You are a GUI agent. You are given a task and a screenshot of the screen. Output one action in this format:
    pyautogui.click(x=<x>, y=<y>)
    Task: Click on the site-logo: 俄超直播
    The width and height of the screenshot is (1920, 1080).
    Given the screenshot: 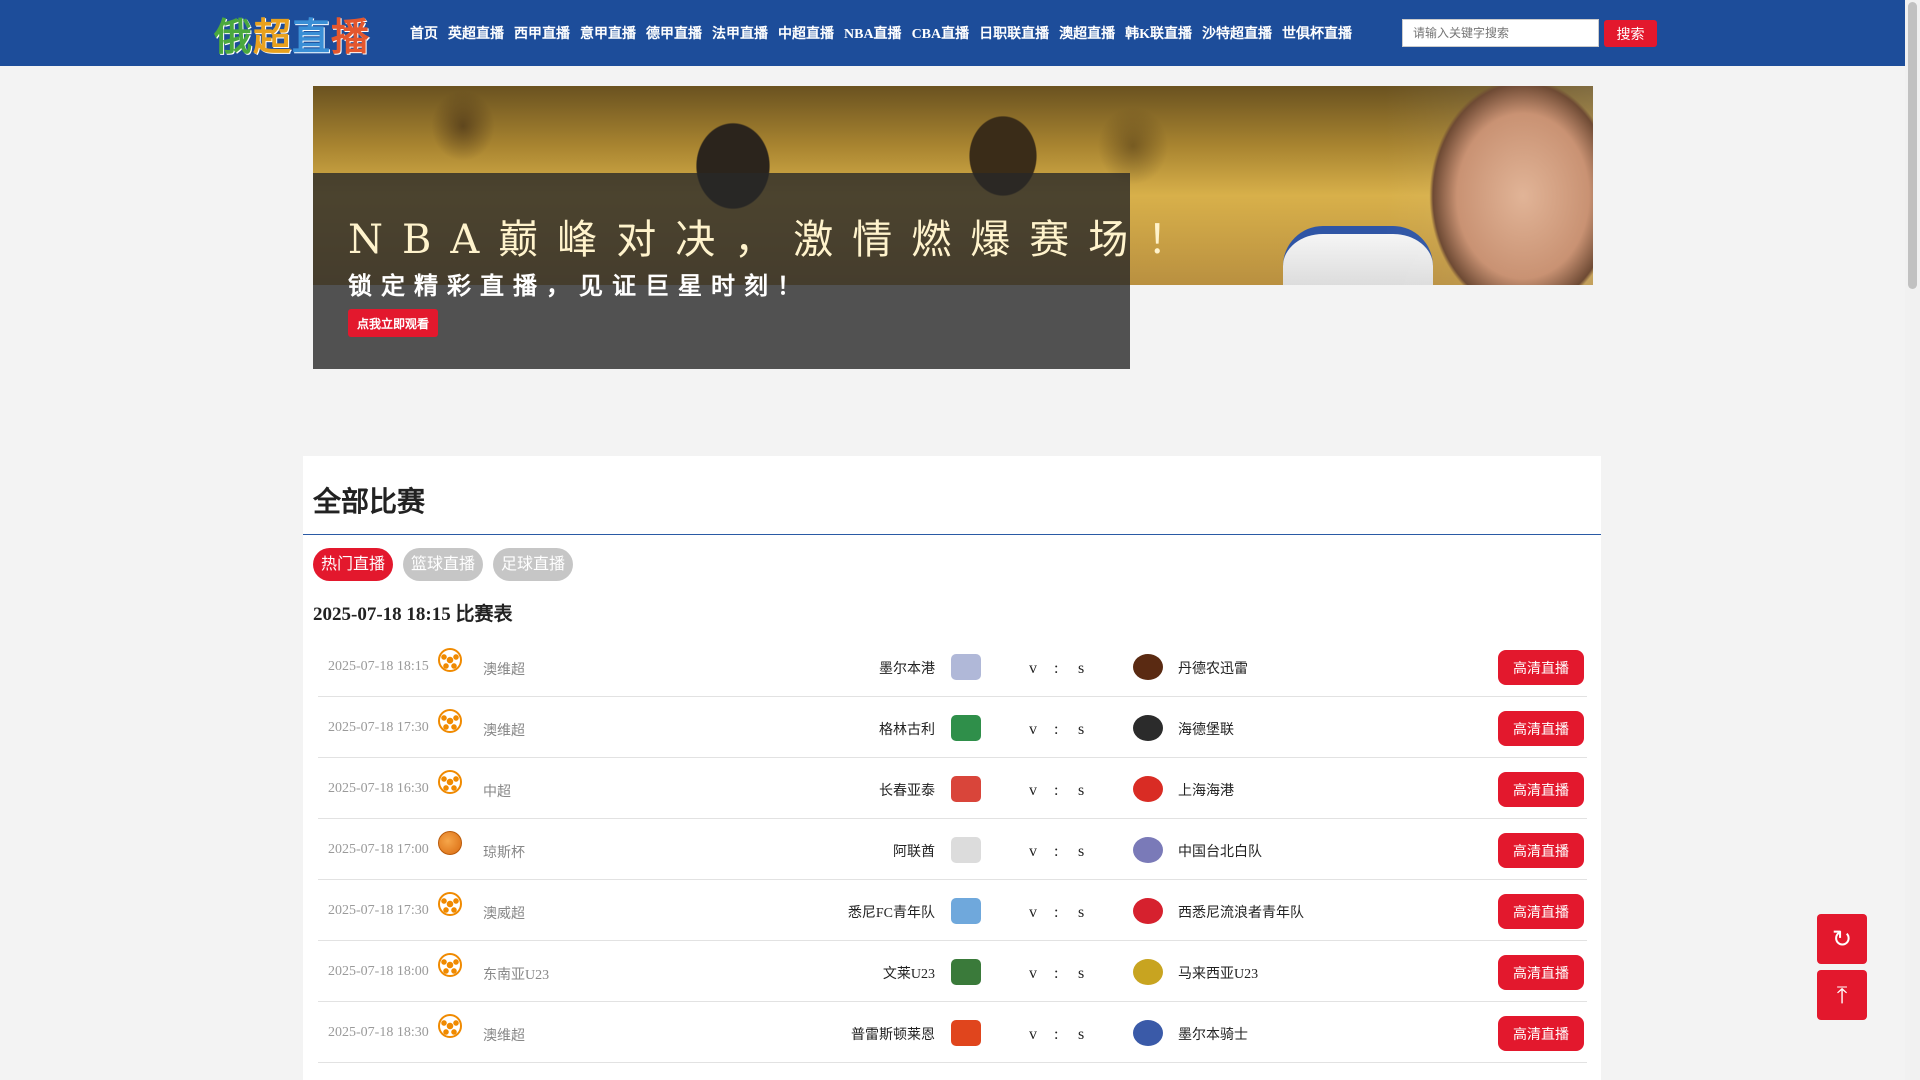 What is the action you would take?
    pyautogui.click(x=292, y=34)
    